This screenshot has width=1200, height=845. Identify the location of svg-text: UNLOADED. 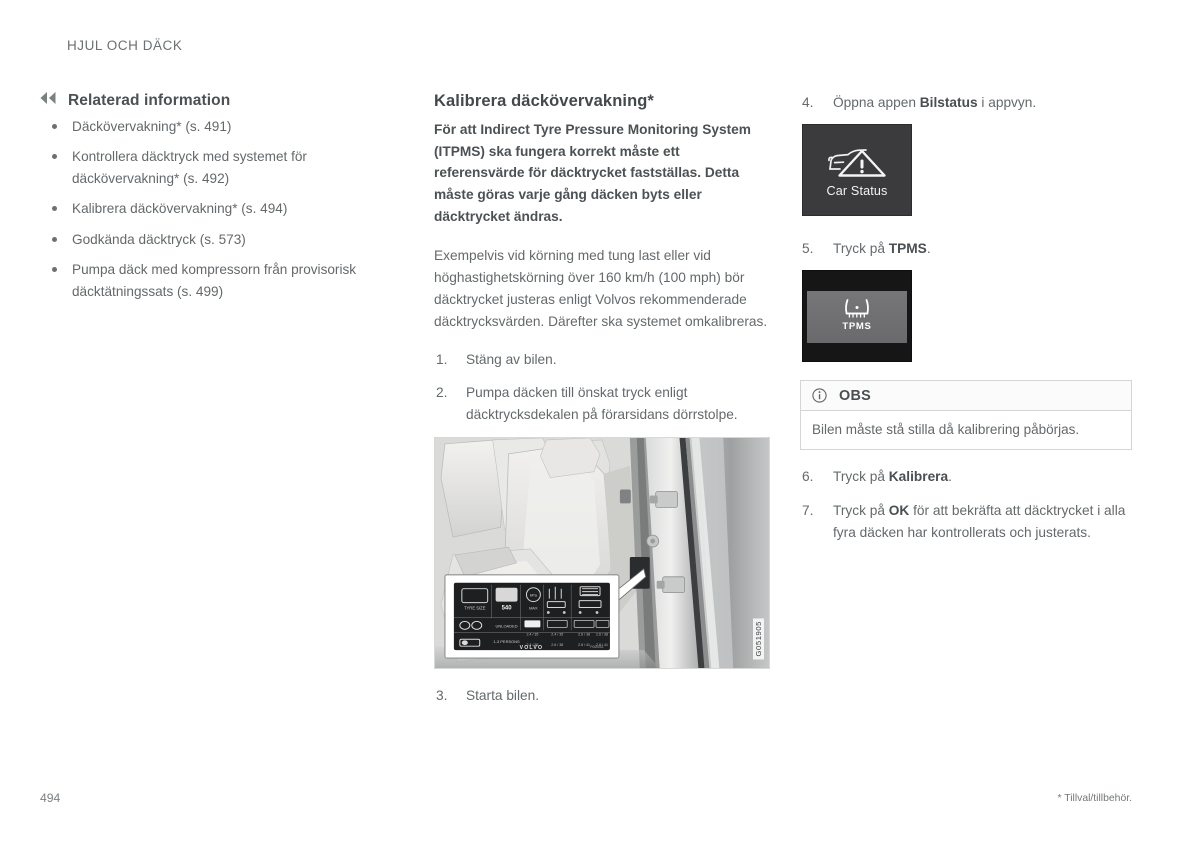
(507, 625).